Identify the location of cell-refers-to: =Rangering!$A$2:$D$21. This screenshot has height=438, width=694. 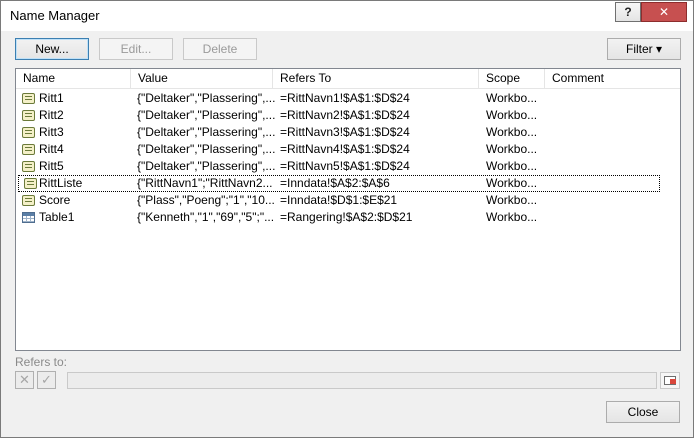
(346, 217).